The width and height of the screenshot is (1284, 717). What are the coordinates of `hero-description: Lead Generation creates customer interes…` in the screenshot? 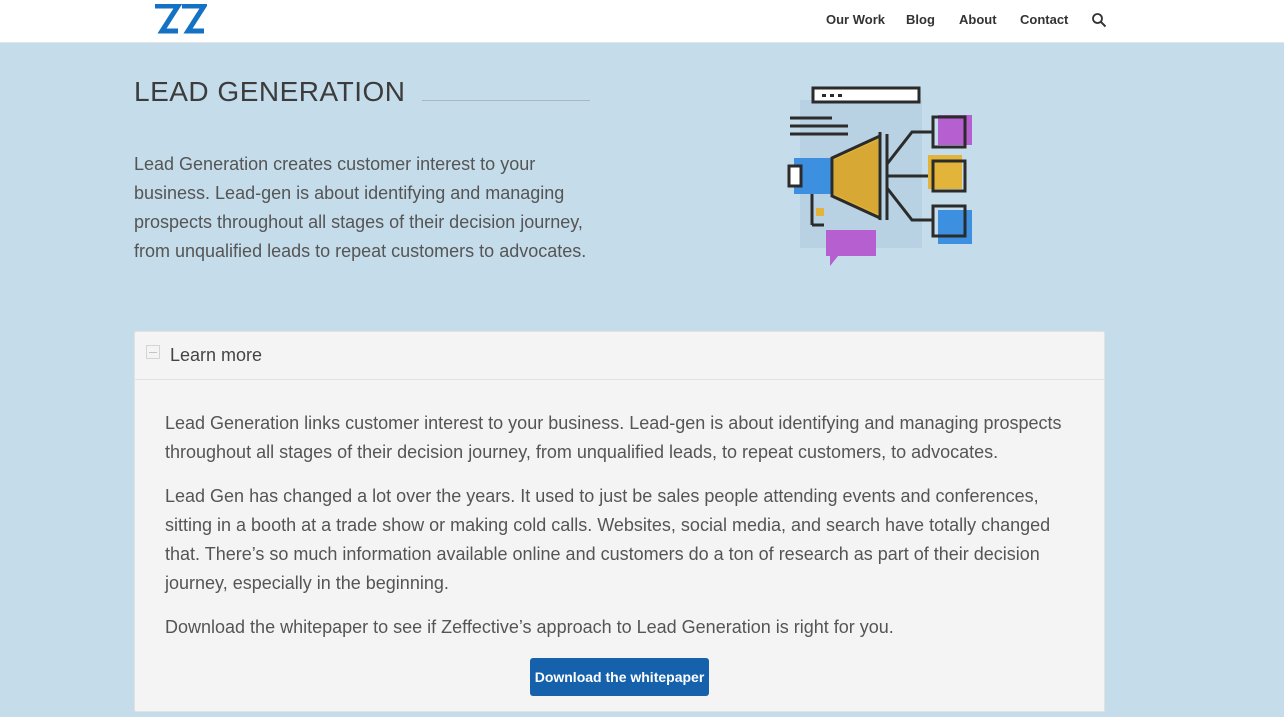 It's located at (360, 207).